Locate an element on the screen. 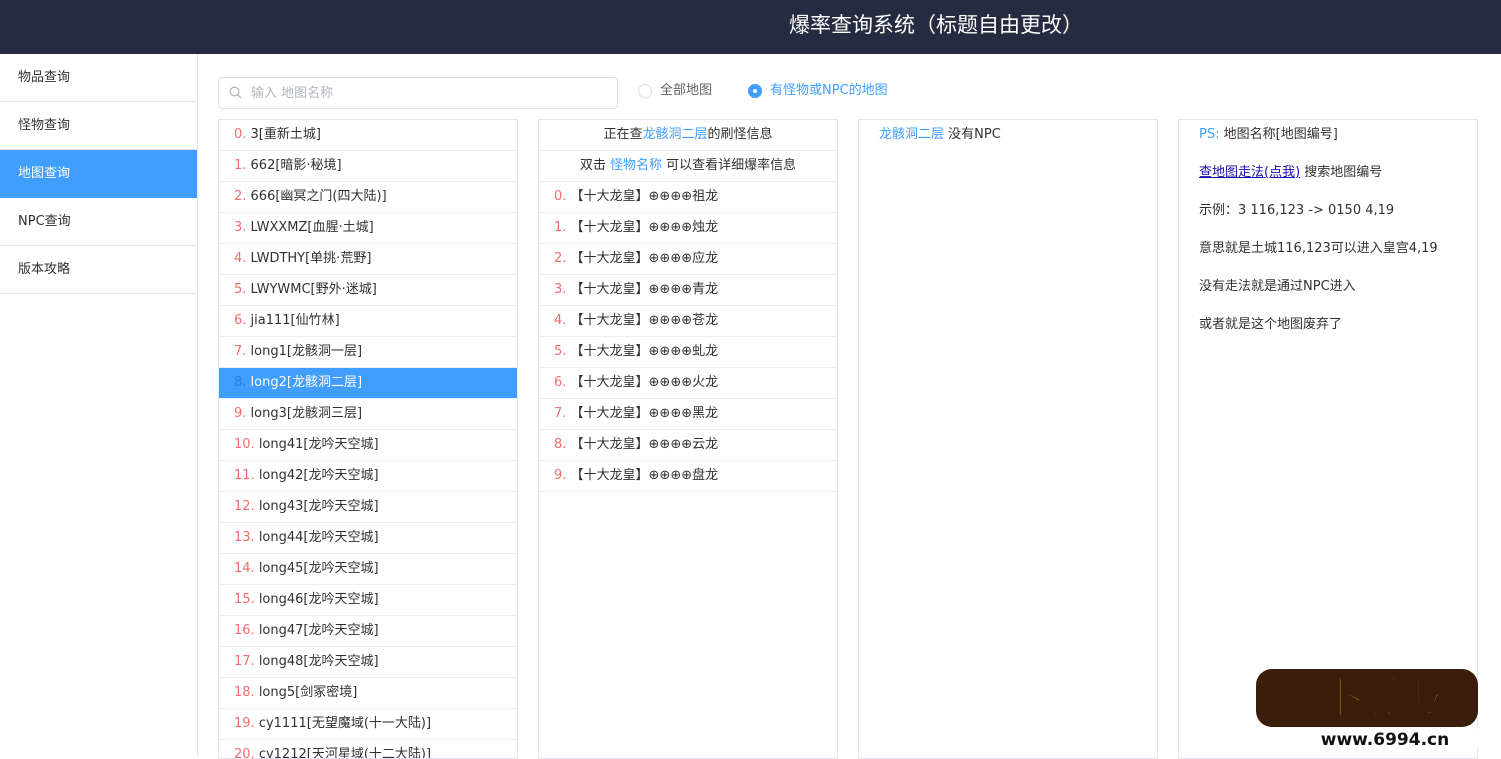 This screenshot has height=759, width=1501. map-list-item: 12. long43[龙吟天空城] is located at coordinates (368, 507).